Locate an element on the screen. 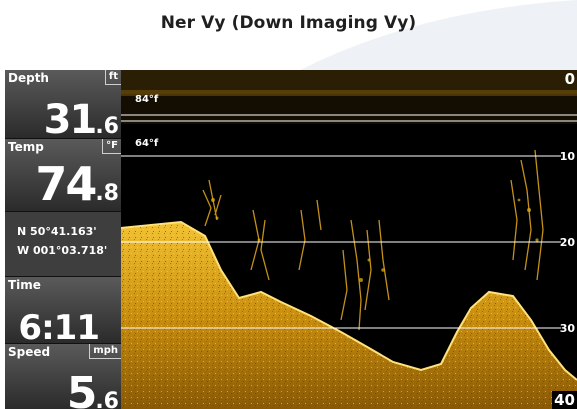  speed-value-int: 5 is located at coordinates (82, 388).